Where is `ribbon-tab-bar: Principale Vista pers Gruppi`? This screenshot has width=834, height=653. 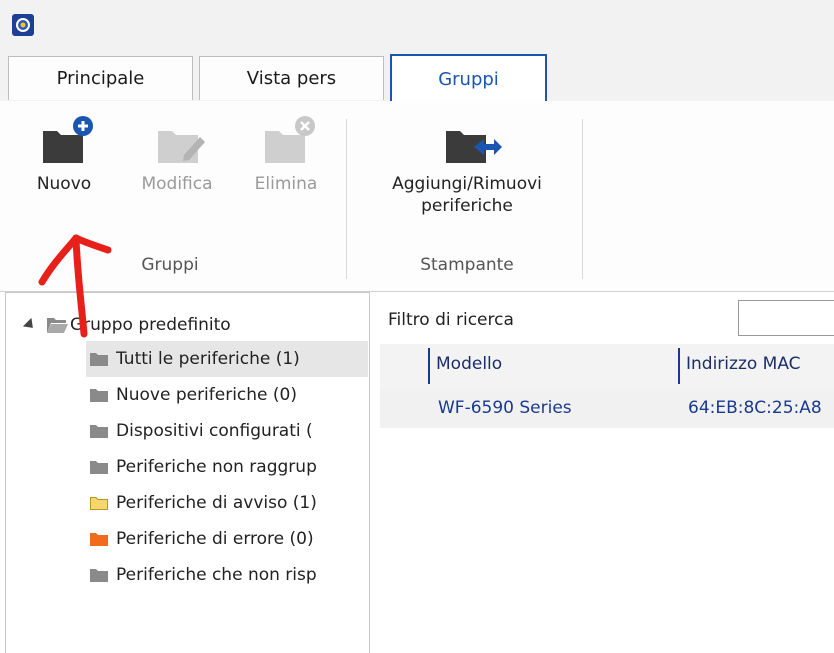
ribbon-tab-bar: Principale Vista pers Gruppi is located at coordinates (417, 77).